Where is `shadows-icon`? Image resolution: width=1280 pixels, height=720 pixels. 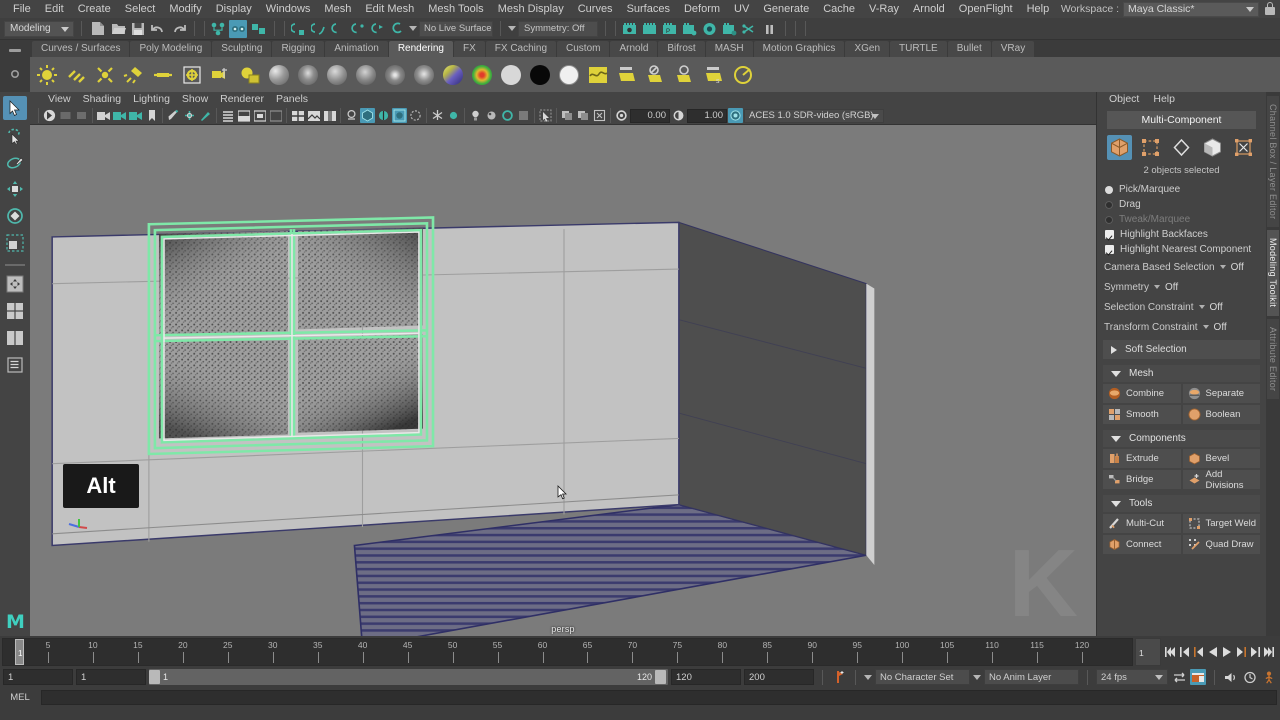 shadows-icon is located at coordinates (351, 115).